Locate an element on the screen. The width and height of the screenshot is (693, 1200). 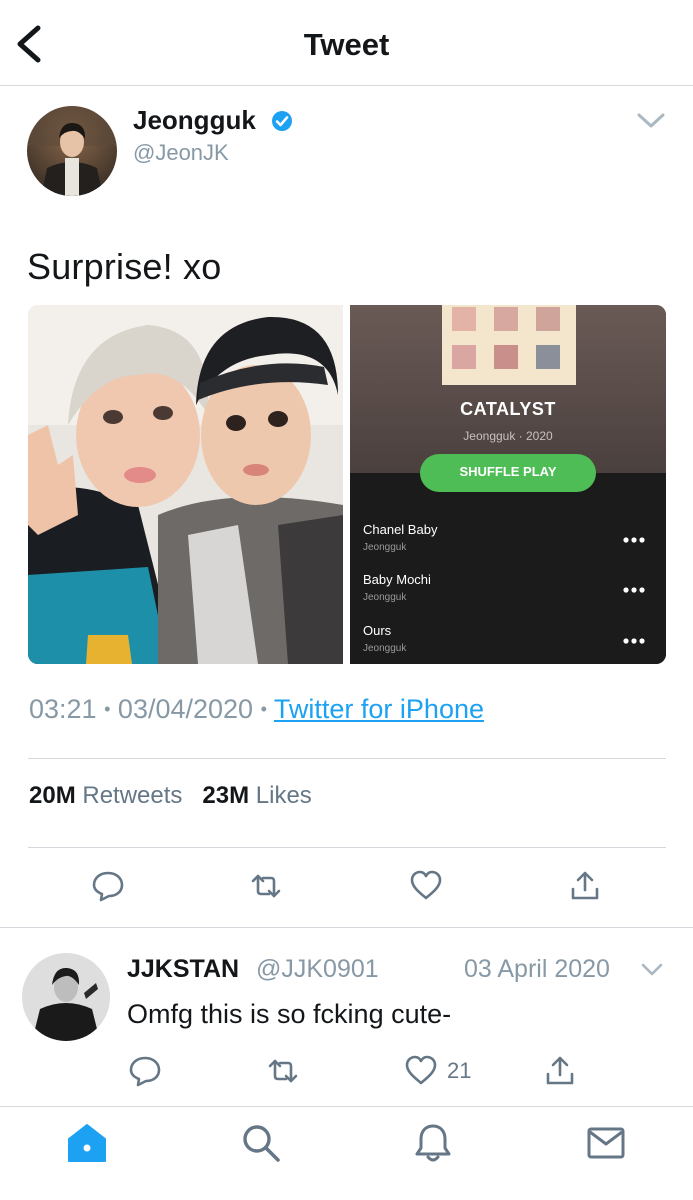
likes-label: Likes is located at coordinates (284, 795).